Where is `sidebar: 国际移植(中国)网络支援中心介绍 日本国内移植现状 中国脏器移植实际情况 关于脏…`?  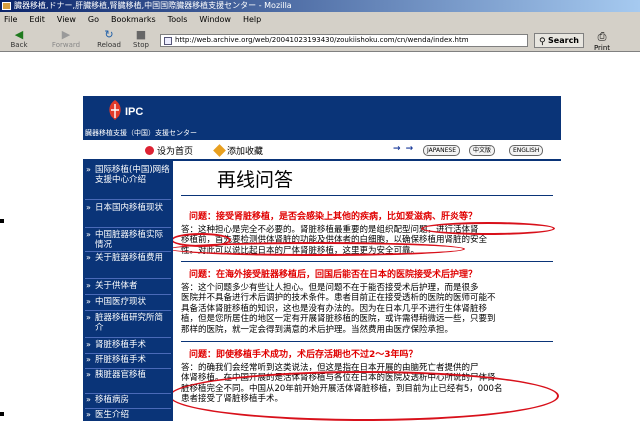 sidebar: 国际移植(中国)网络支援中心介绍 日本国内移植现状 中国脏器移植实际情况 关于脏… is located at coordinates (128, 291).